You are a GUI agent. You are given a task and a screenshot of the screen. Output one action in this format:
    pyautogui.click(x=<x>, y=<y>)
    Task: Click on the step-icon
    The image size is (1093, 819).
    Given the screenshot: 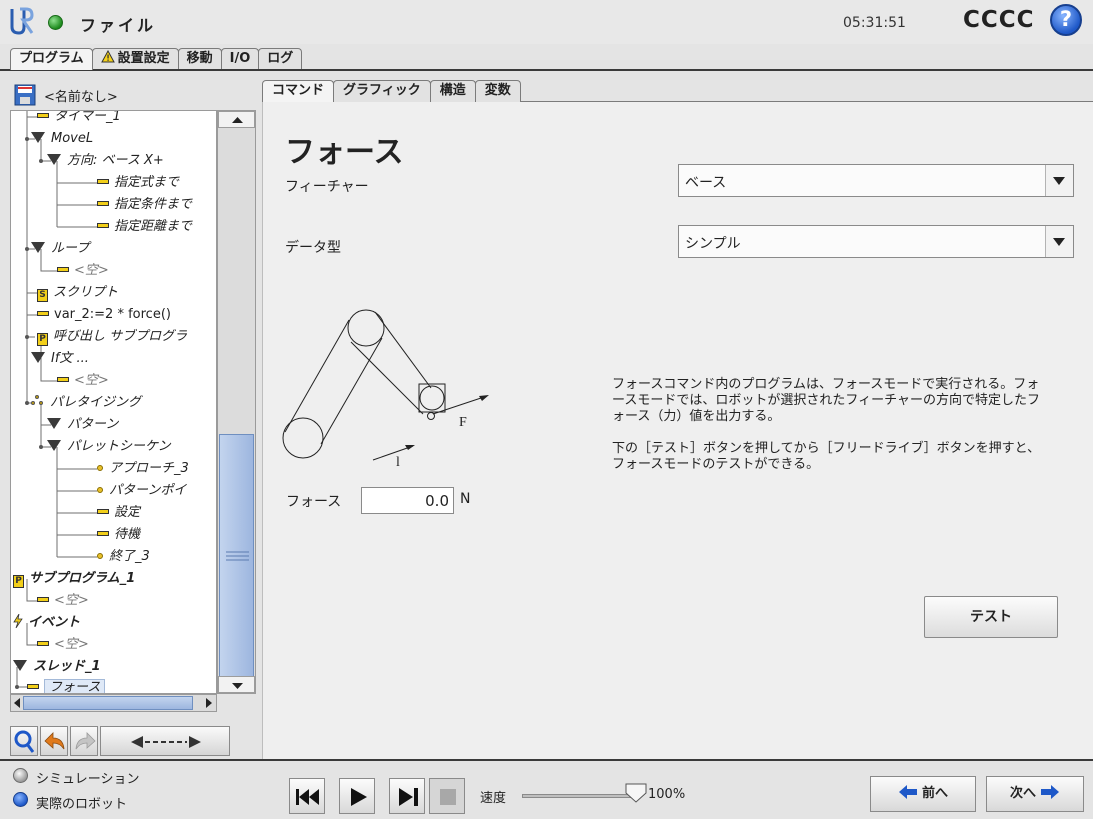 What is the action you would take?
    pyautogui.click(x=408, y=797)
    